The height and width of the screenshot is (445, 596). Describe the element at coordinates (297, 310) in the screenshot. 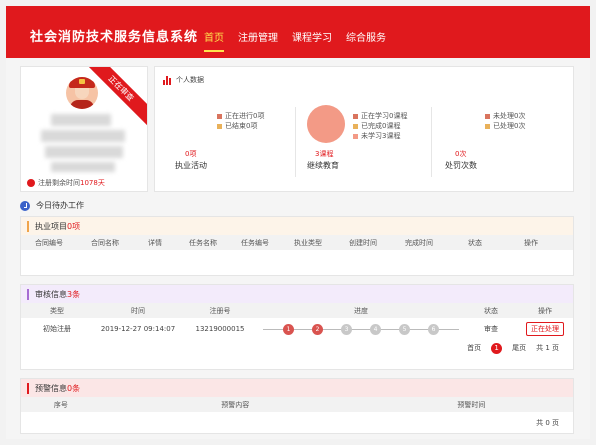

I see `table-header: 类型 时间 注册号 进度 状态 操作` at that location.